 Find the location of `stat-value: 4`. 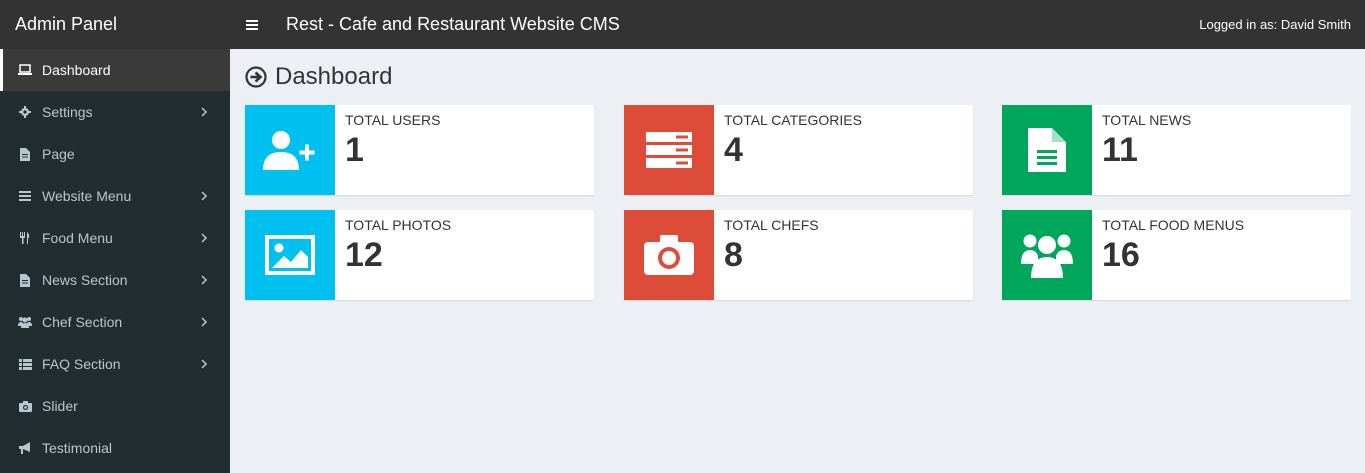

stat-value: 4 is located at coordinates (733, 150).